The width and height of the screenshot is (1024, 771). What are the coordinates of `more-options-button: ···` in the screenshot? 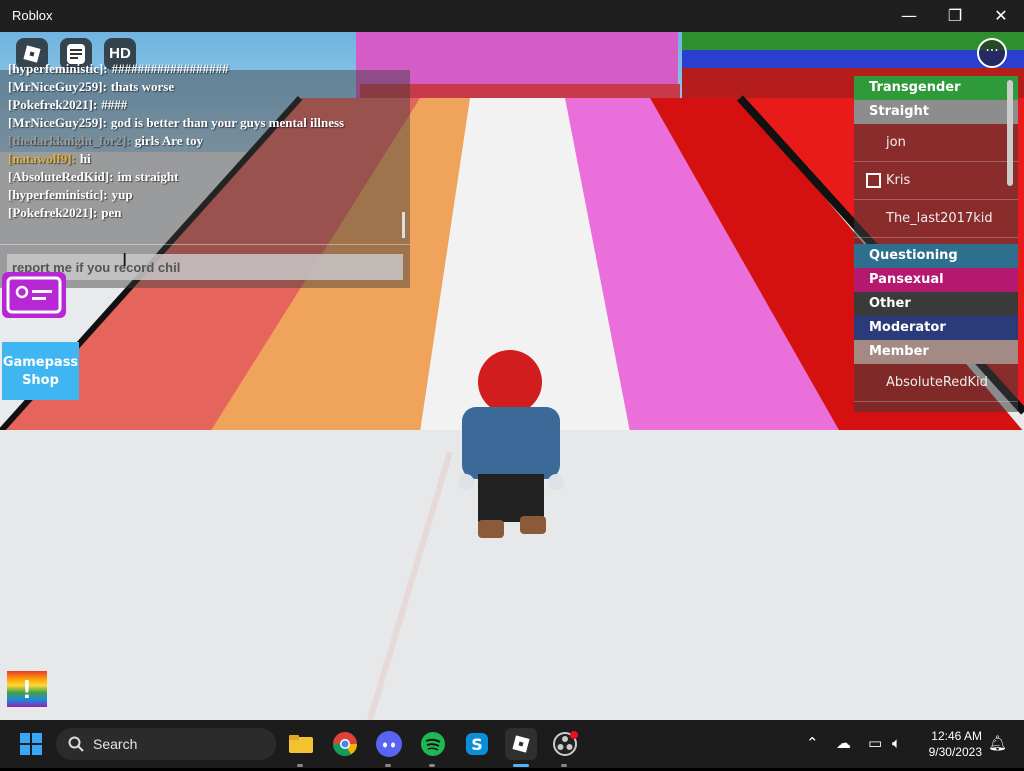 It's located at (992, 53).